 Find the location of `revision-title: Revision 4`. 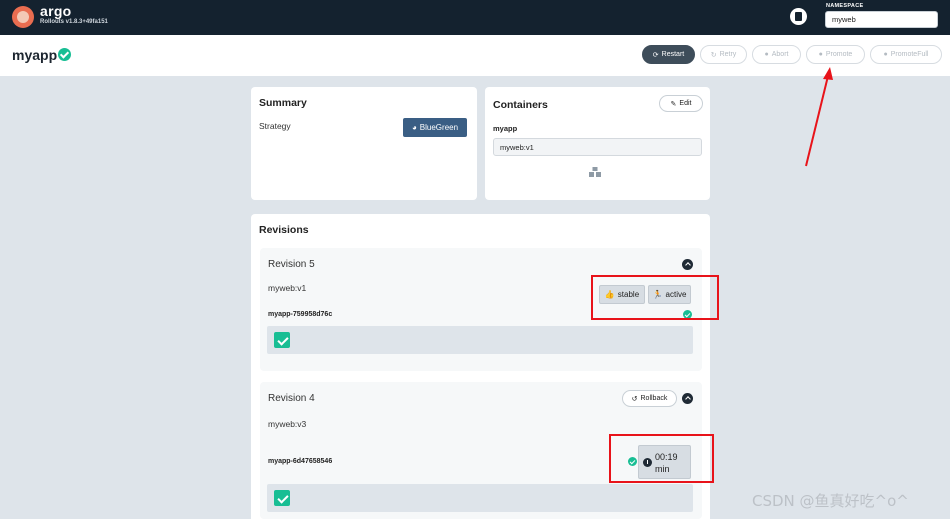

revision-title: Revision 4 is located at coordinates (291, 398).